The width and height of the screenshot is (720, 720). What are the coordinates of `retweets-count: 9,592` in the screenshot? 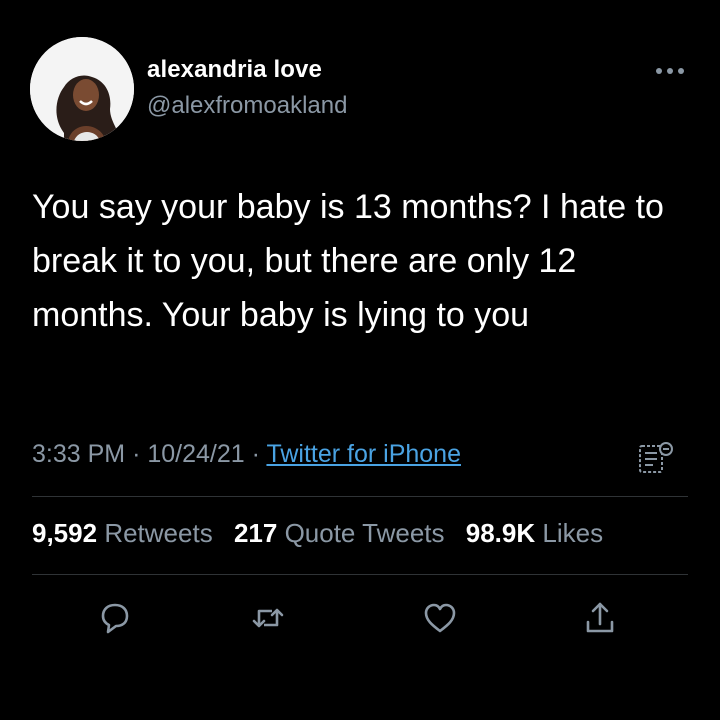 It's located at (65, 533).